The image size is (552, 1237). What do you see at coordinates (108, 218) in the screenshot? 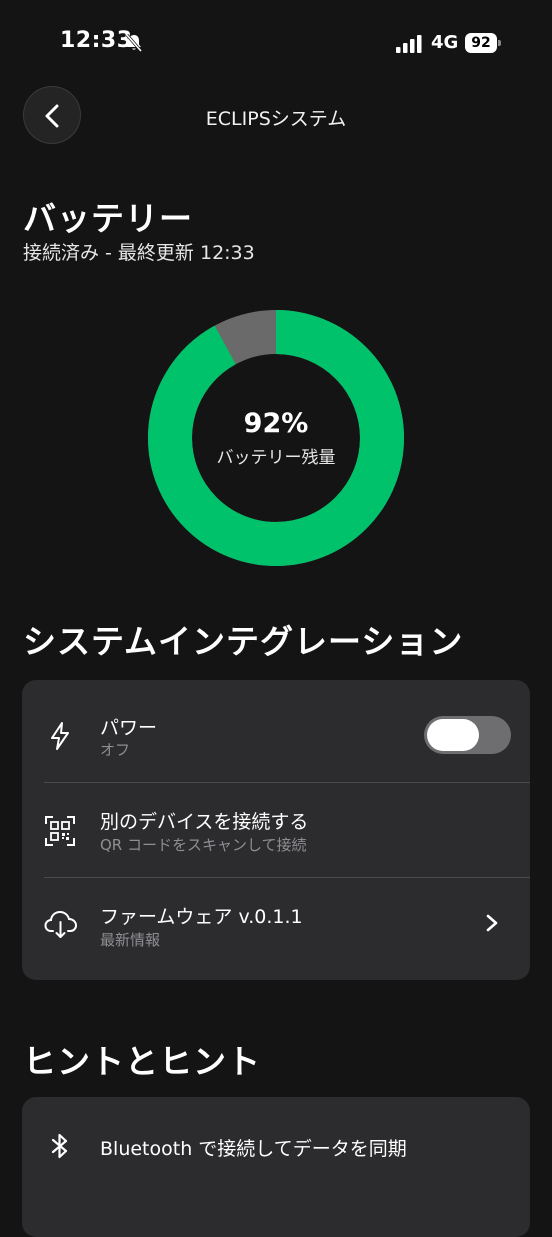
I see `battery-heading: バッテリー` at bounding box center [108, 218].